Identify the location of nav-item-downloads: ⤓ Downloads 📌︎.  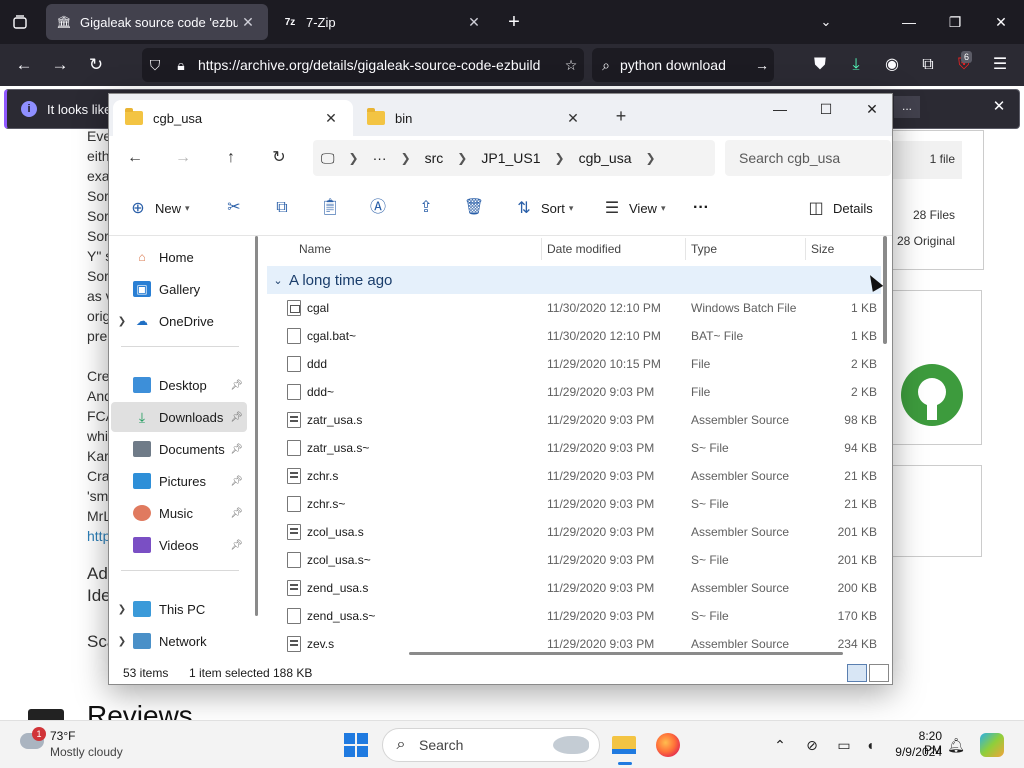
(179, 417).